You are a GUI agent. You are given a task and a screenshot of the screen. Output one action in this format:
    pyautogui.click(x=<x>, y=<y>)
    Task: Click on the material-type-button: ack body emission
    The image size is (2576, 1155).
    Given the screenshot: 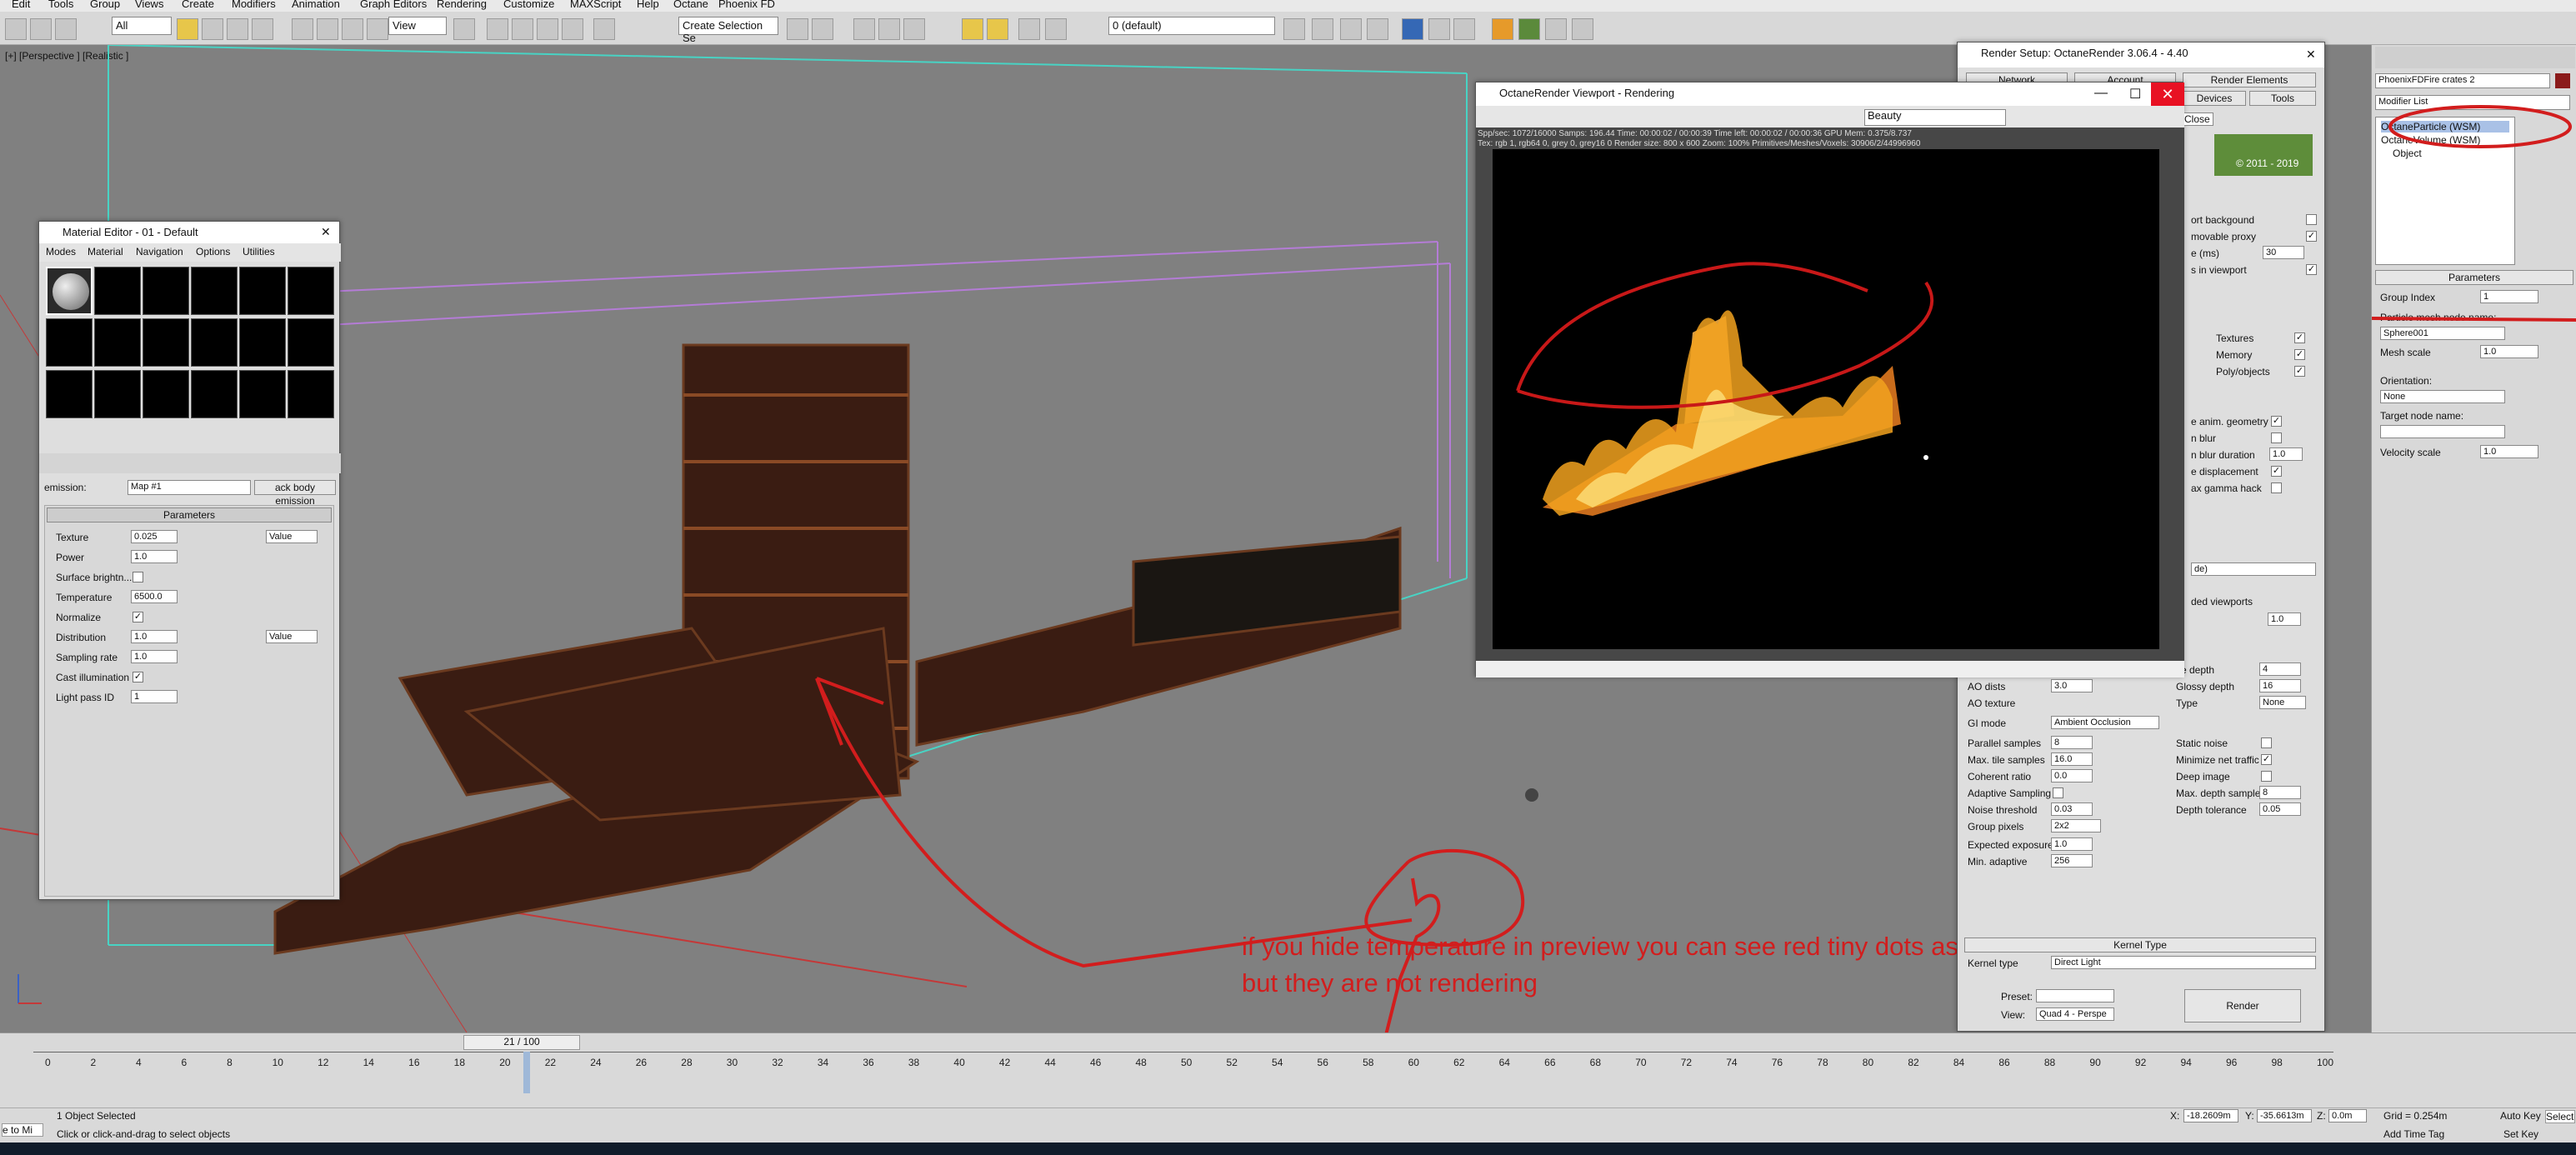 What is the action you would take?
    pyautogui.click(x=295, y=493)
    